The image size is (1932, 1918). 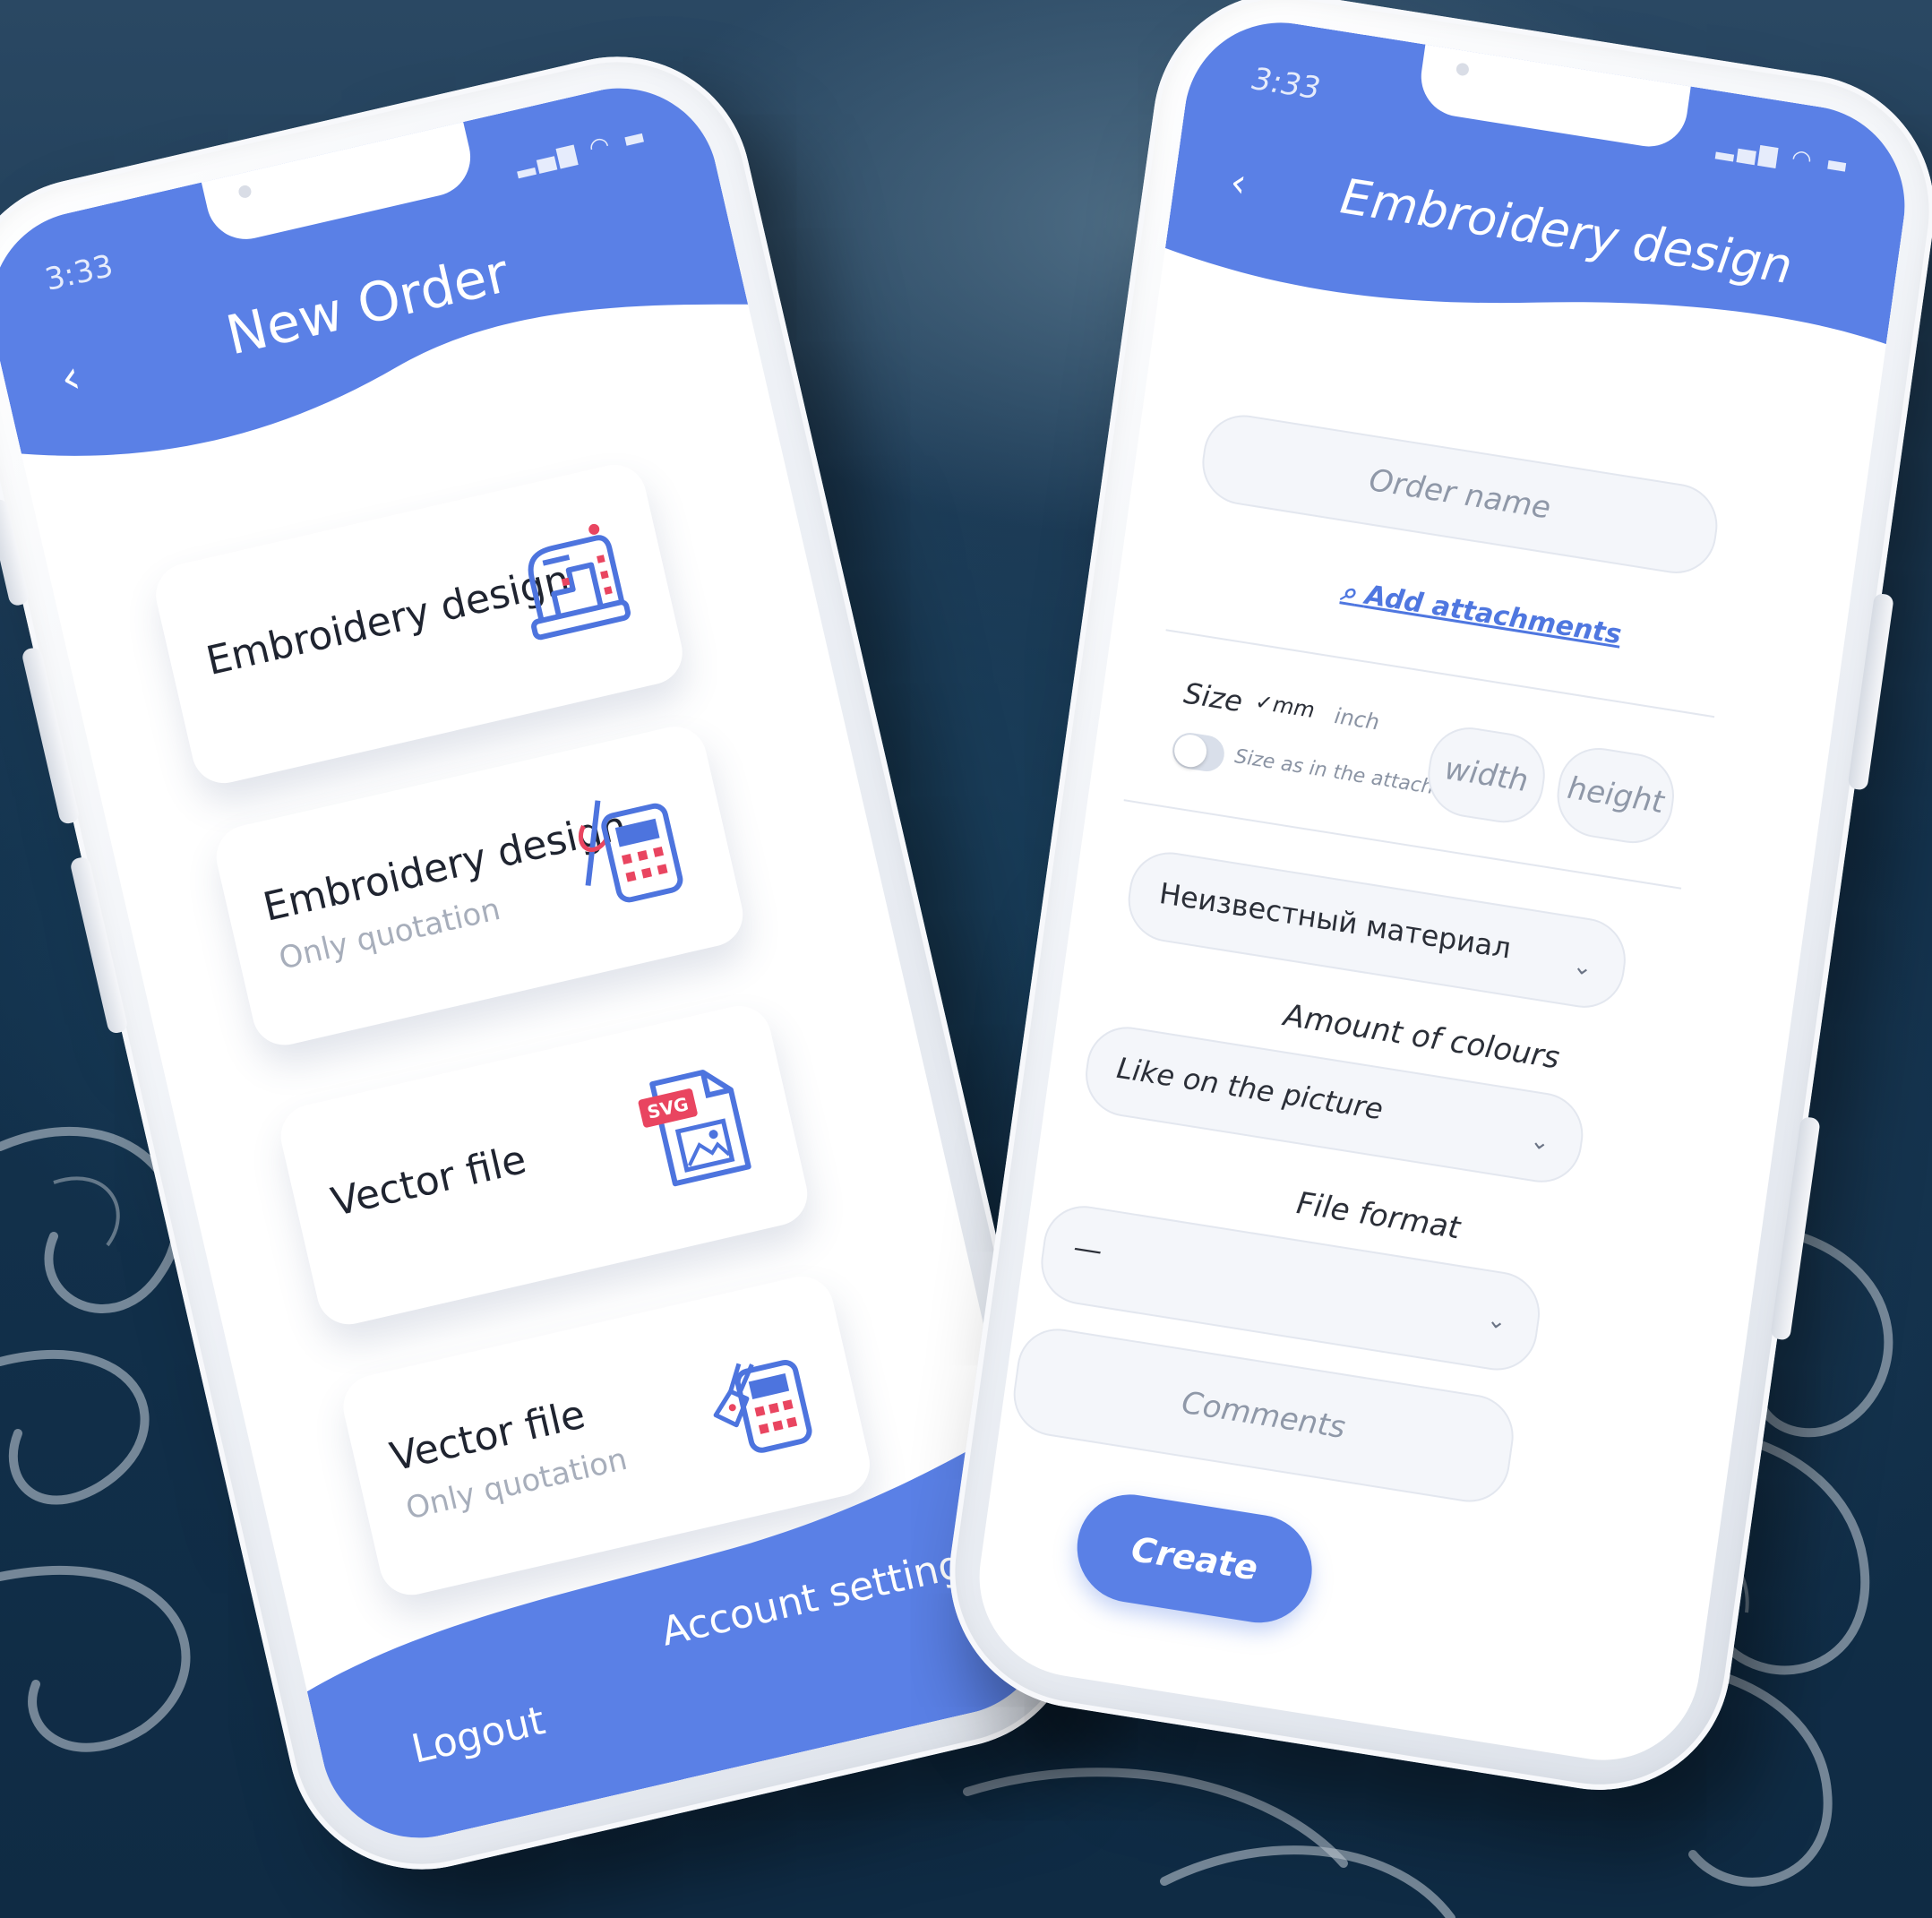 I want to click on size-label: Size, so click(x=1213, y=697).